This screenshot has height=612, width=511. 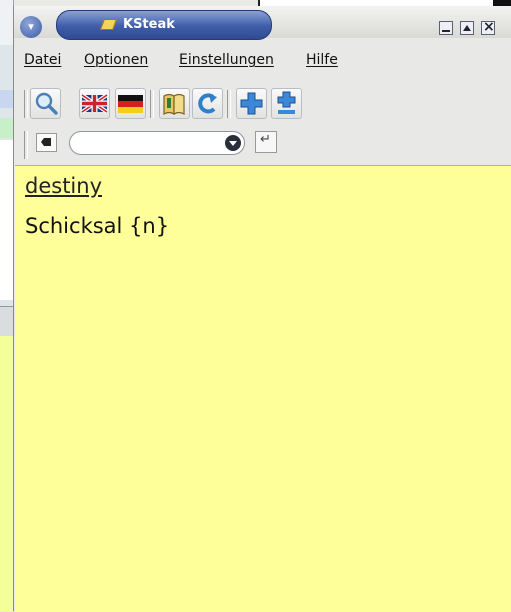 I want to click on add-icon, so click(x=251, y=103).